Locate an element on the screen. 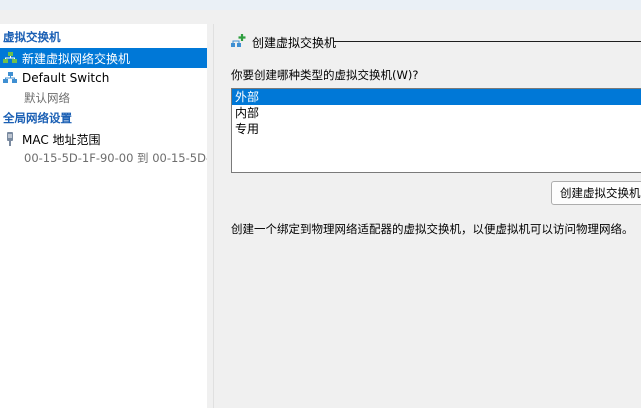 This screenshot has width=641, height=408. network-adapter-icon is located at coordinates (10, 139).